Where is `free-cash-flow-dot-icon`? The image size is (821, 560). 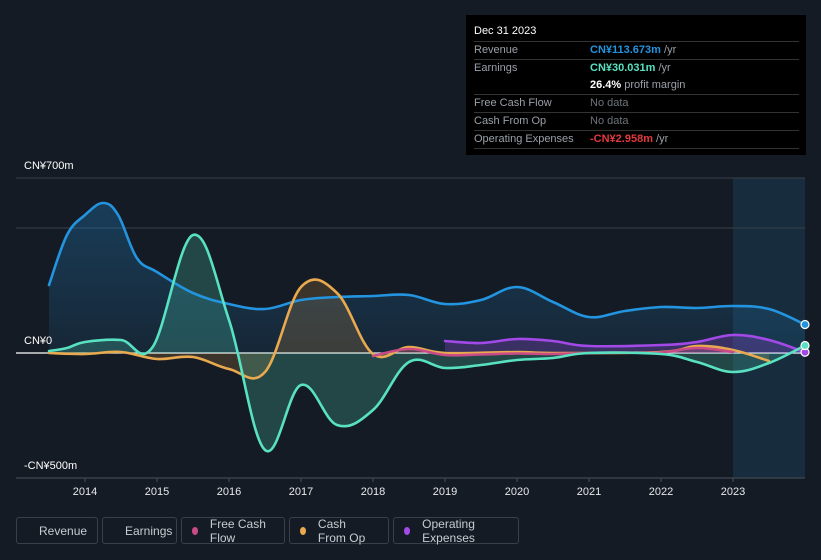 free-cash-flow-dot-icon is located at coordinates (195, 530).